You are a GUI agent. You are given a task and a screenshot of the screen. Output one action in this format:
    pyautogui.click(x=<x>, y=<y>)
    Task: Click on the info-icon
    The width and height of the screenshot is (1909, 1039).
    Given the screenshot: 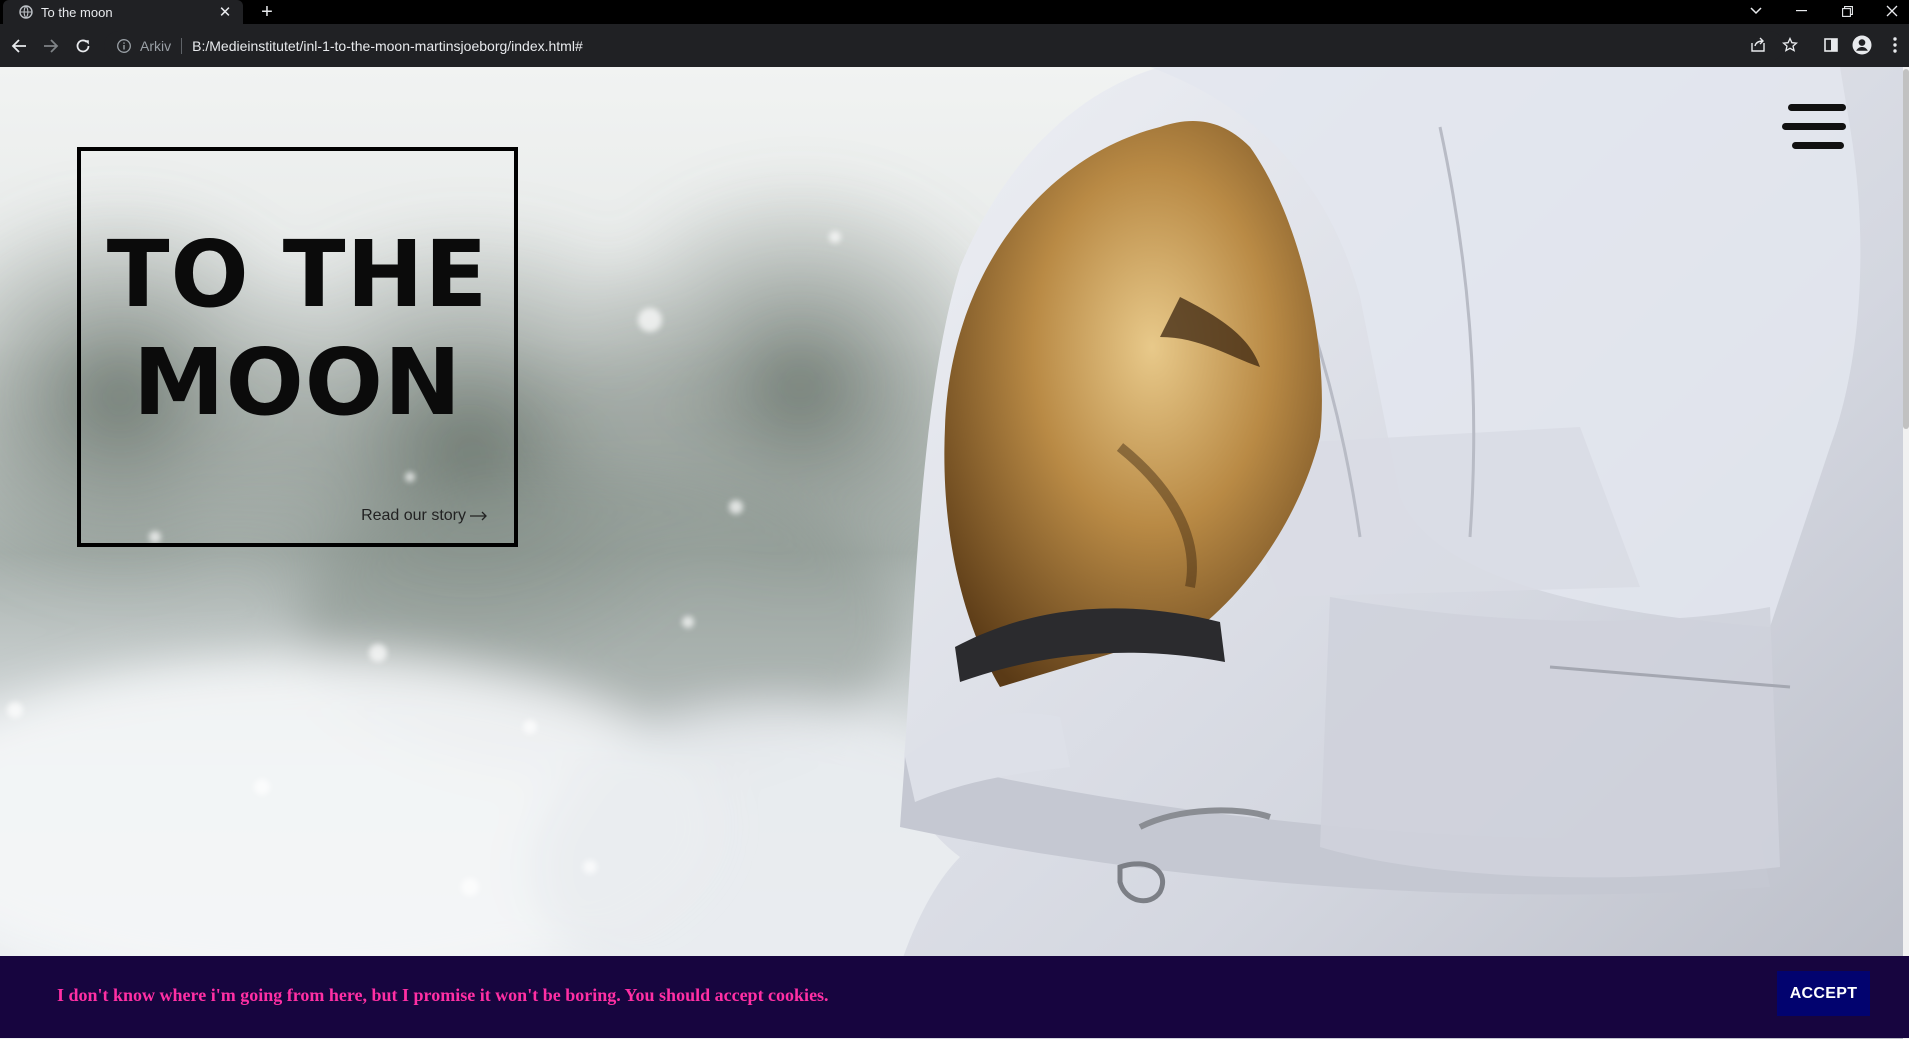 What is the action you would take?
    pyautogui.click(x=124, y=46)
    